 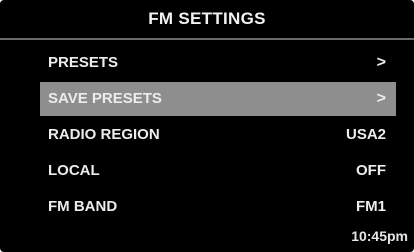 I want to click on menu-item-label: RADIO REGION, so click(x=104, y=134).